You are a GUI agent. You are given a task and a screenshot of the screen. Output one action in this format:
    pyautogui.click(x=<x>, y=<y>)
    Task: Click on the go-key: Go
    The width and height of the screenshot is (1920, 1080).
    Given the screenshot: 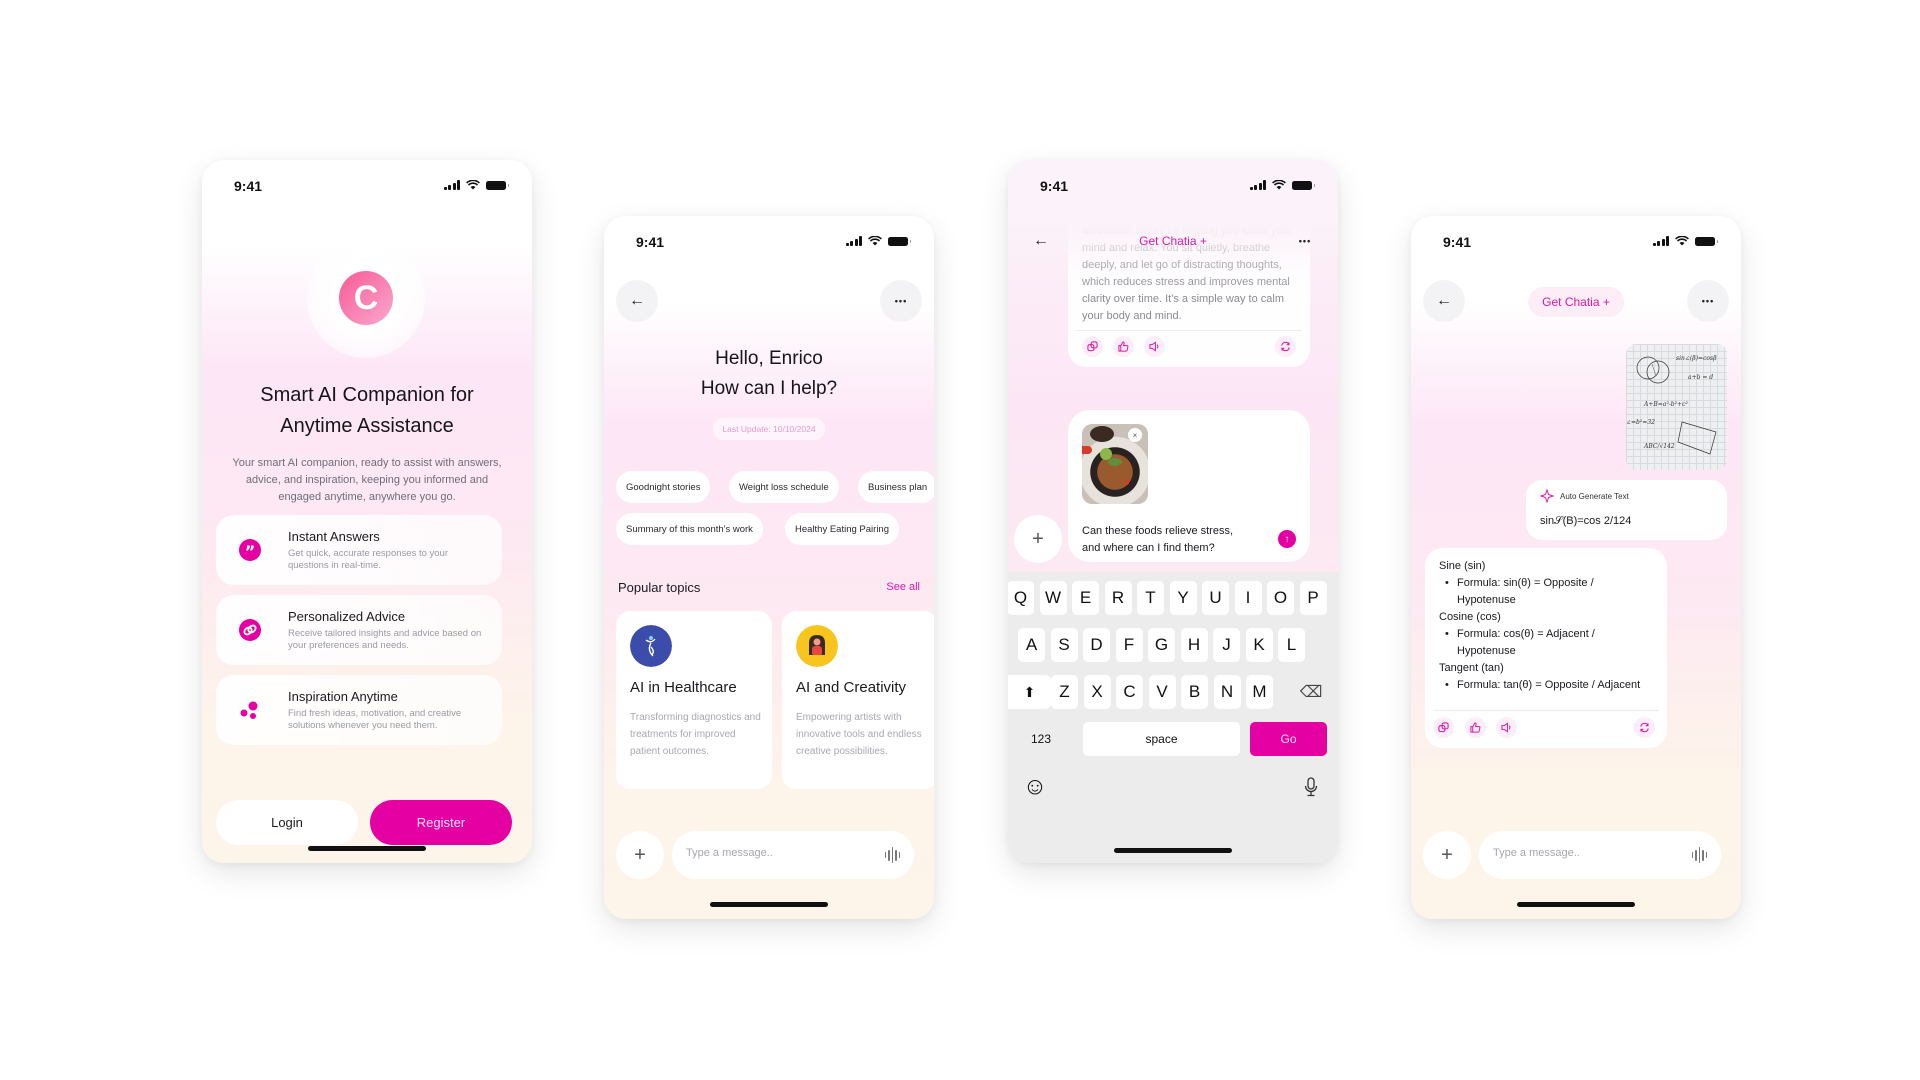 What is the action you would take?
    pyautogui.click(x=1288, y=739)
    